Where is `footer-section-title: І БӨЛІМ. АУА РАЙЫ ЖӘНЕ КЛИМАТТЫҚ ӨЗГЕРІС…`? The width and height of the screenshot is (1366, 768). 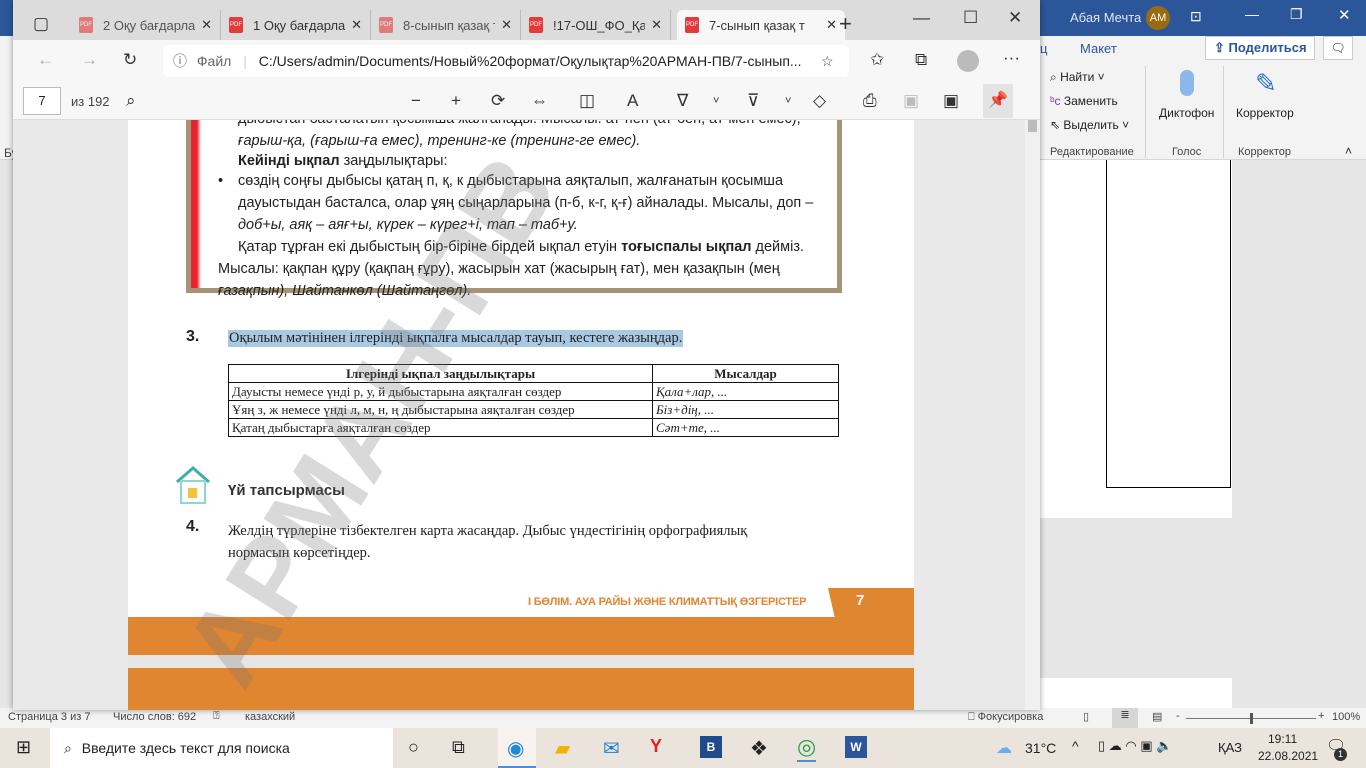 footer-section-title: І БӨЛІМ. АУА РАЙЫ ЖӘНЕ КЛИМАТТЫҚ ӨЗГЕРІС… is located at coordinates (667, 602).